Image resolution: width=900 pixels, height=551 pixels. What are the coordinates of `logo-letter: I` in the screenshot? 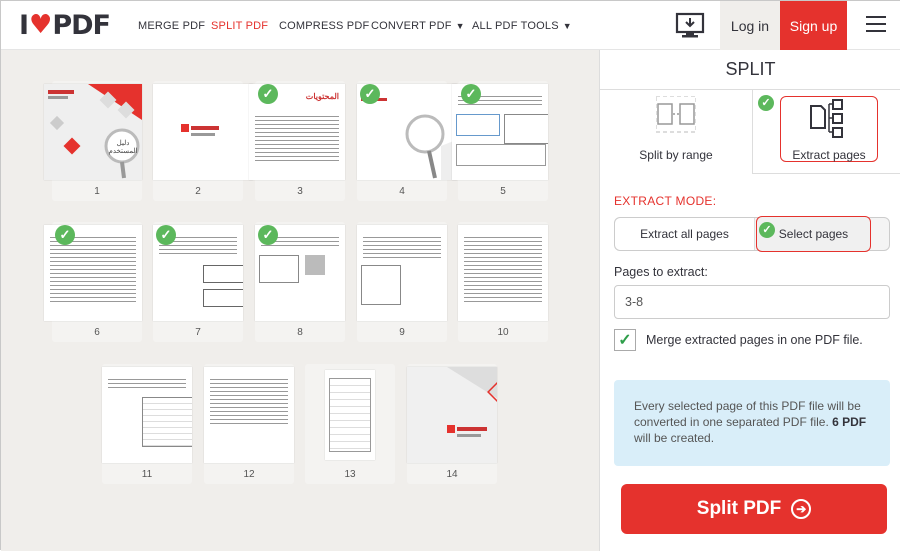 It's located at (24, 25).